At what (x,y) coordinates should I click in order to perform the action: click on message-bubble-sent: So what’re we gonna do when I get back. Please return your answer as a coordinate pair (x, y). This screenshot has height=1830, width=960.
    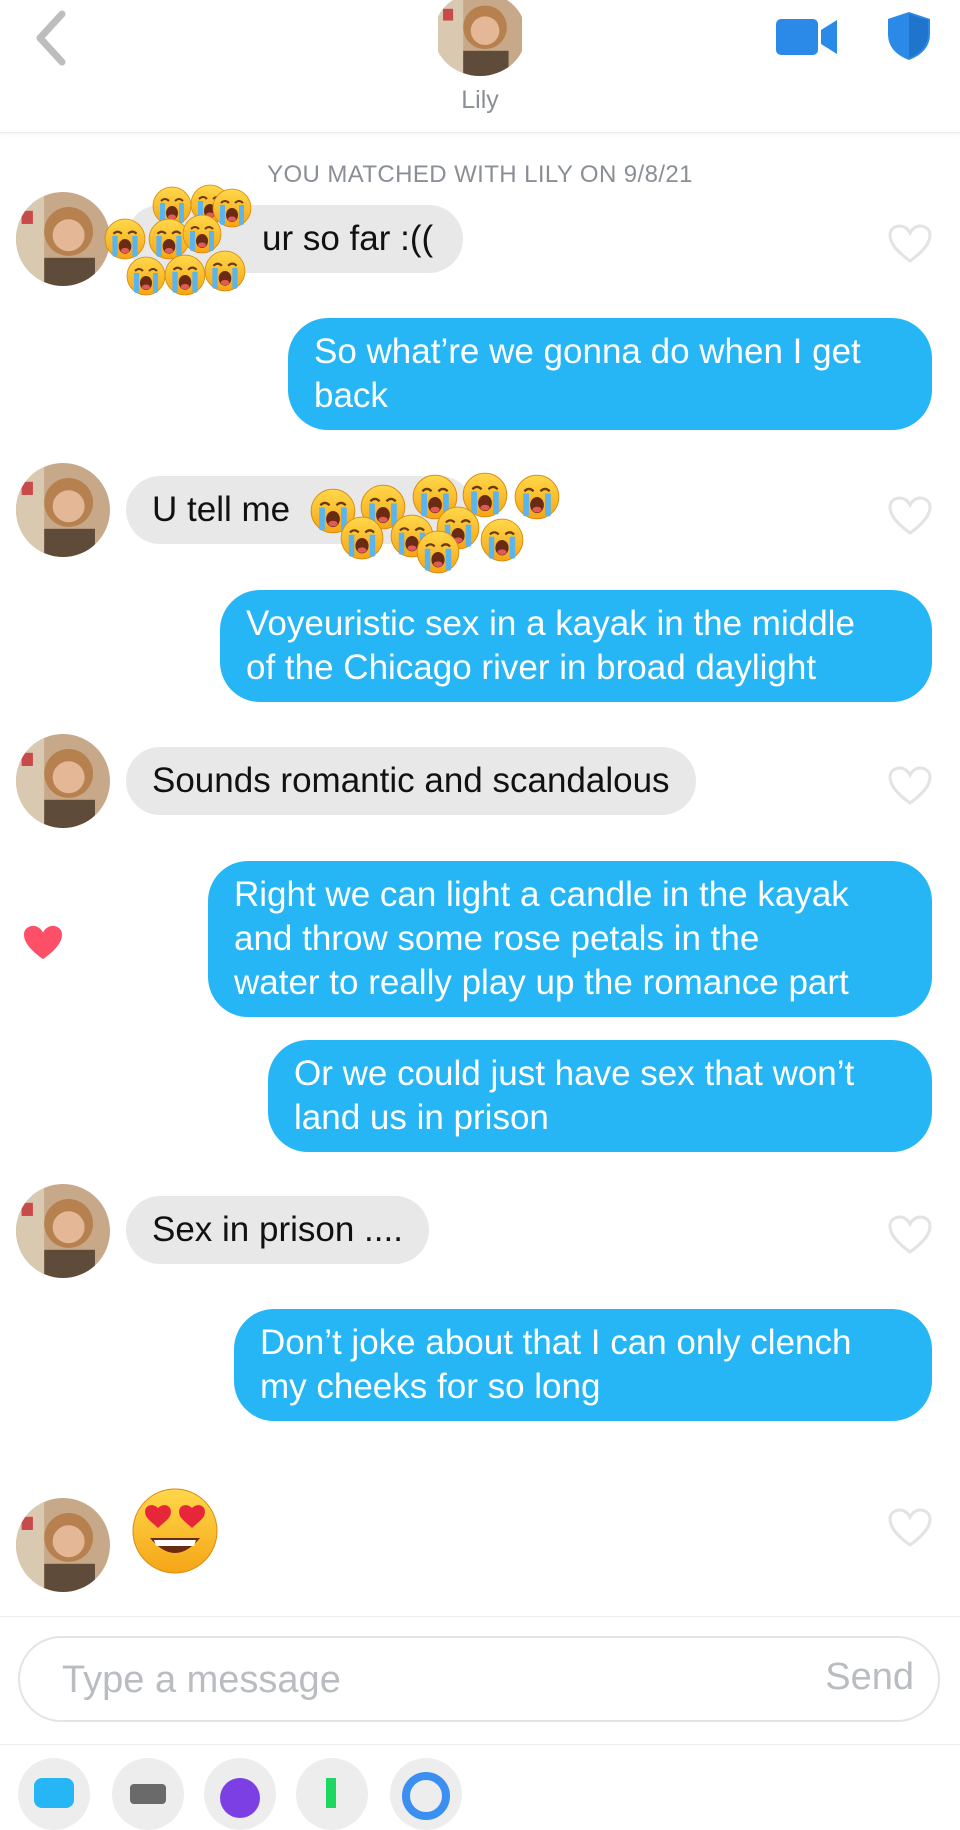
    Looking at the image, I should click on (610, 374).